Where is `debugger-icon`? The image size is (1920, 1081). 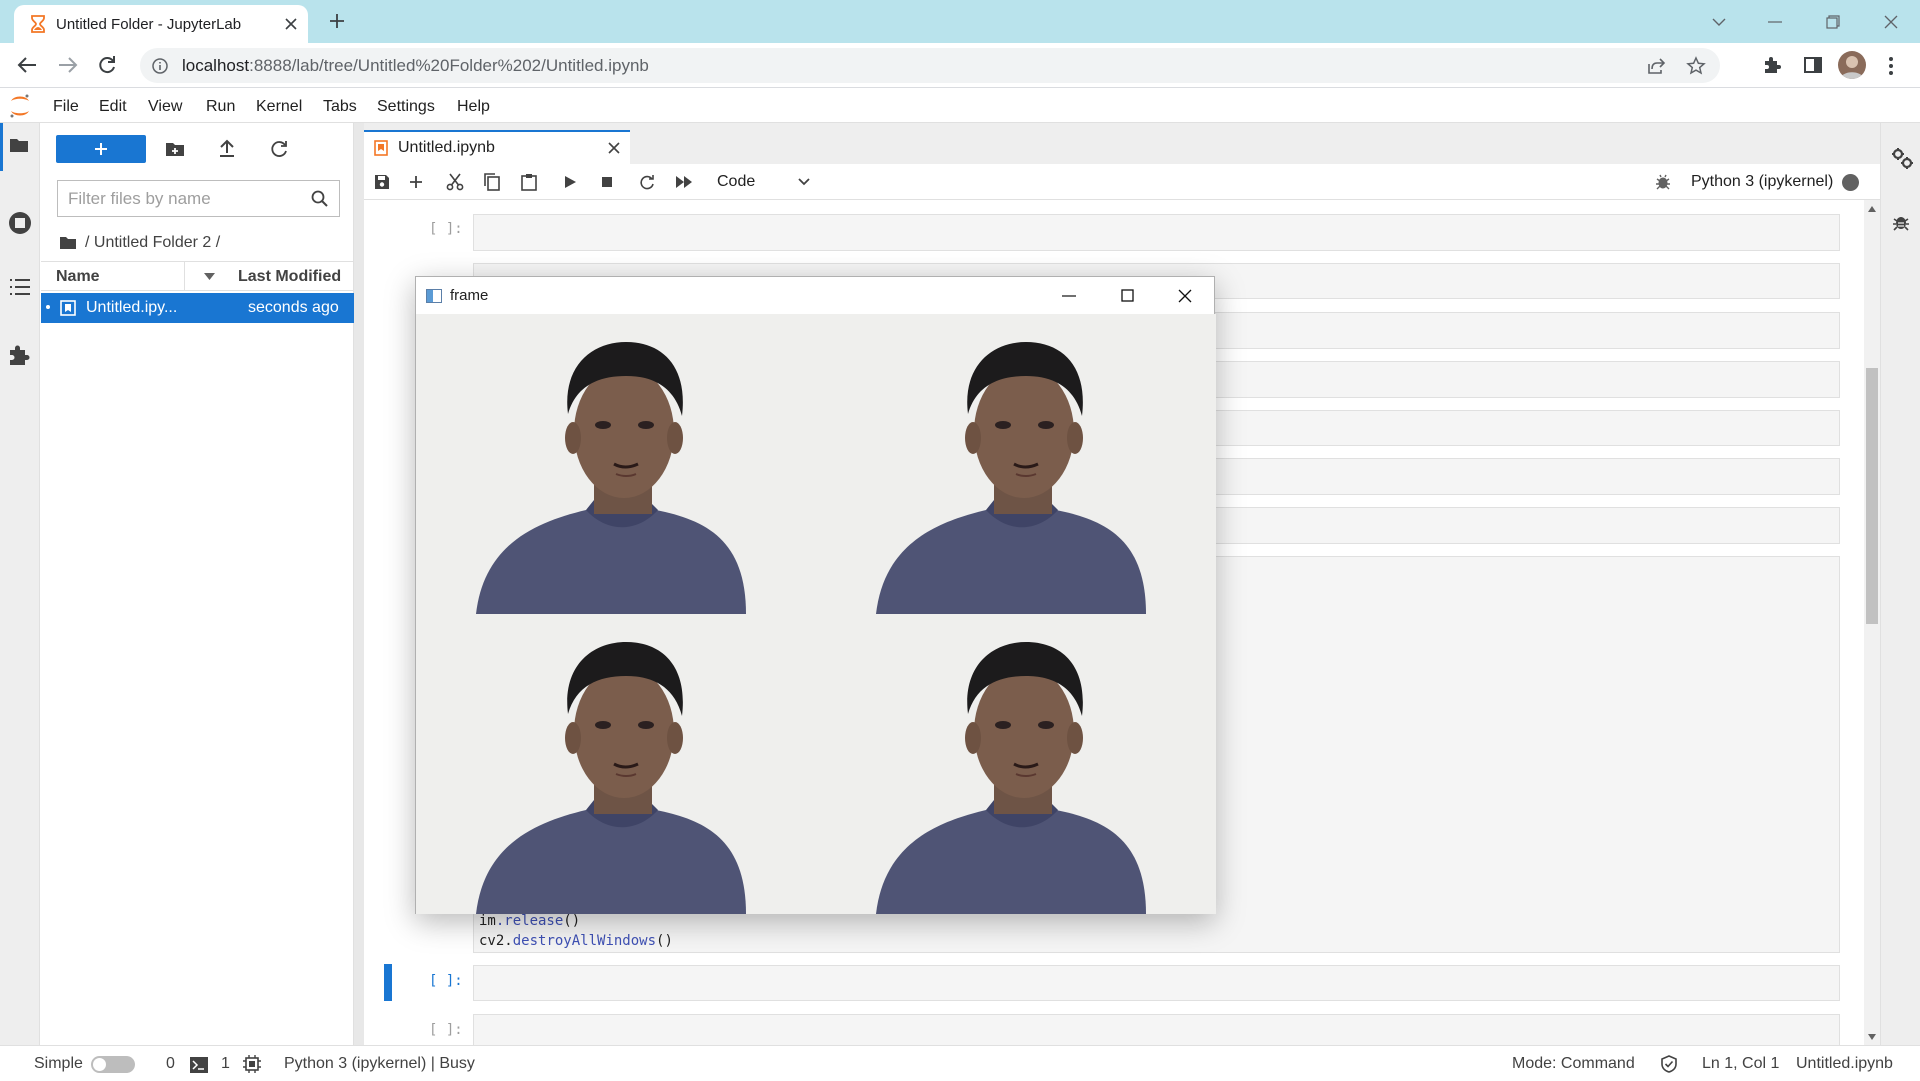 debugger-icon is located at coordinates (1663, 182).